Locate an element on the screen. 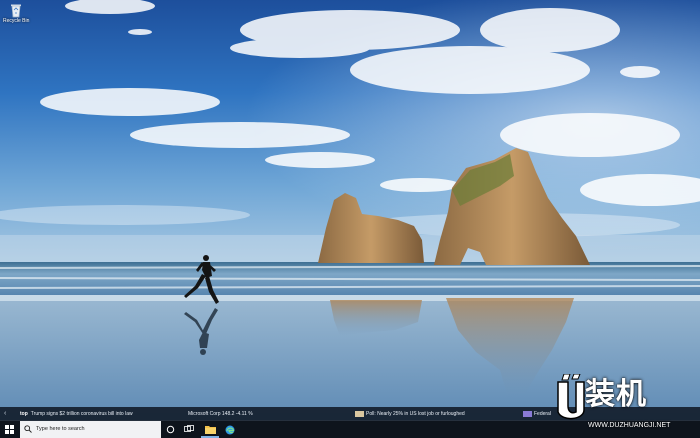 This screenshot has height=438, width=700. news-item-federal: Federal is located at coordinates (537, 414).